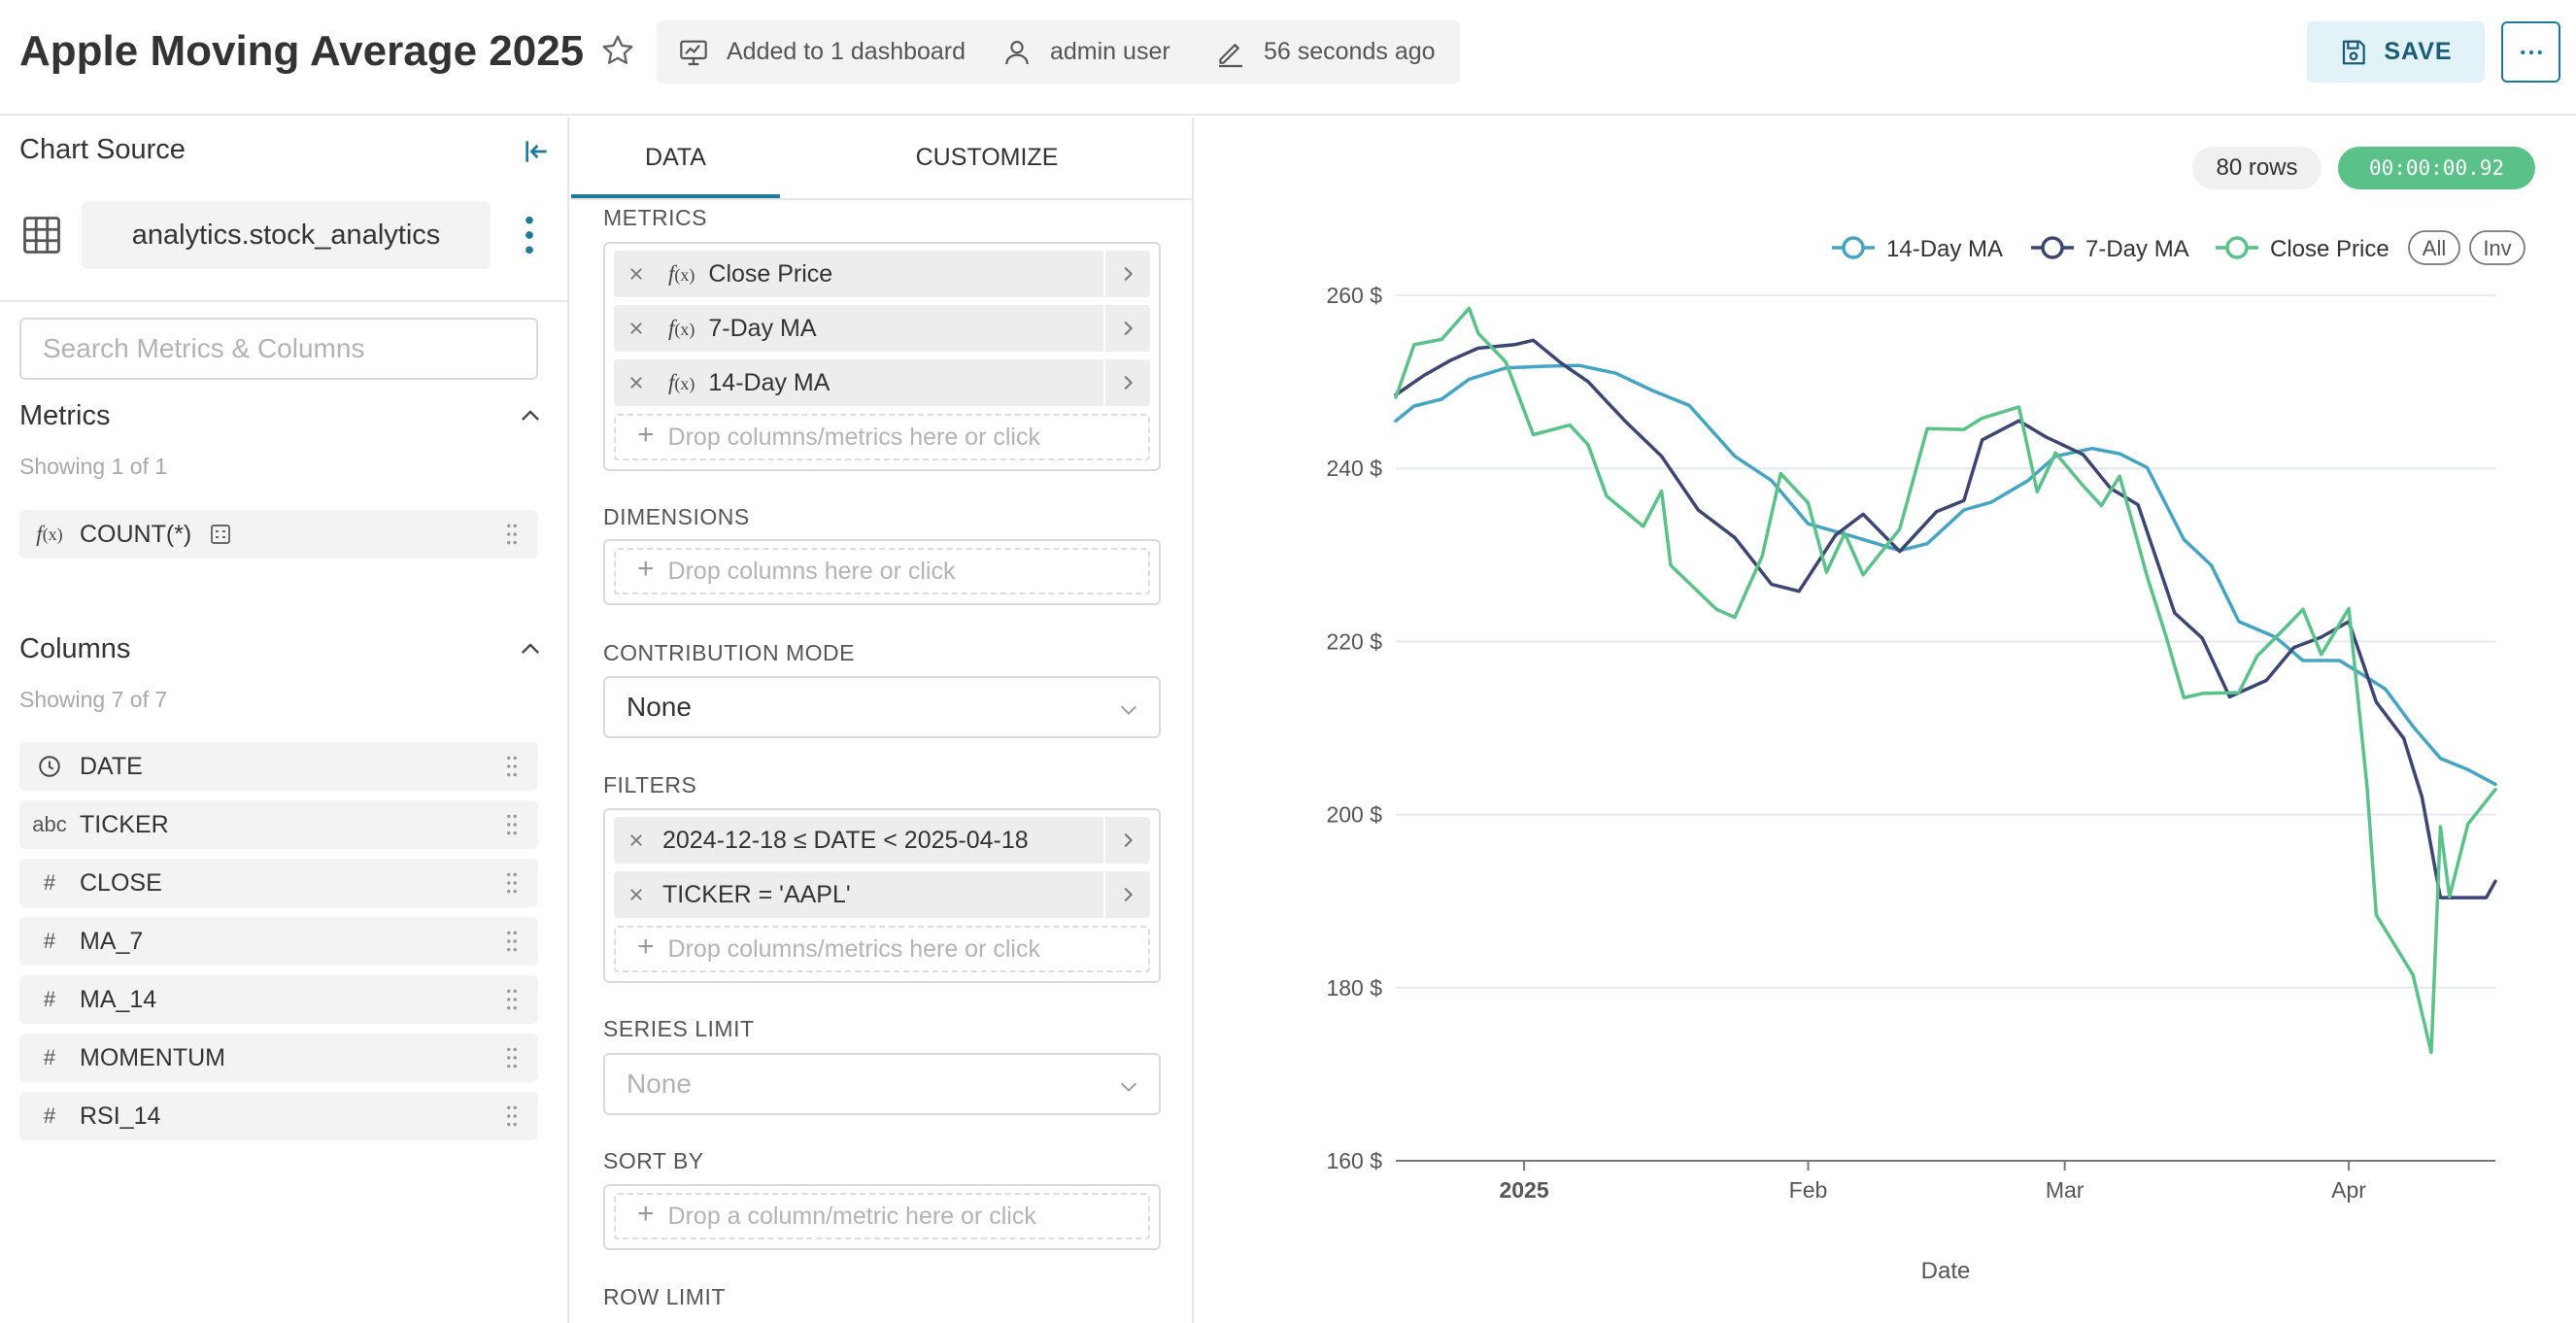  Describe the element at coordinates (1354, 295) in the screenshot. I see `y-tick-label: 260 $` at that location.